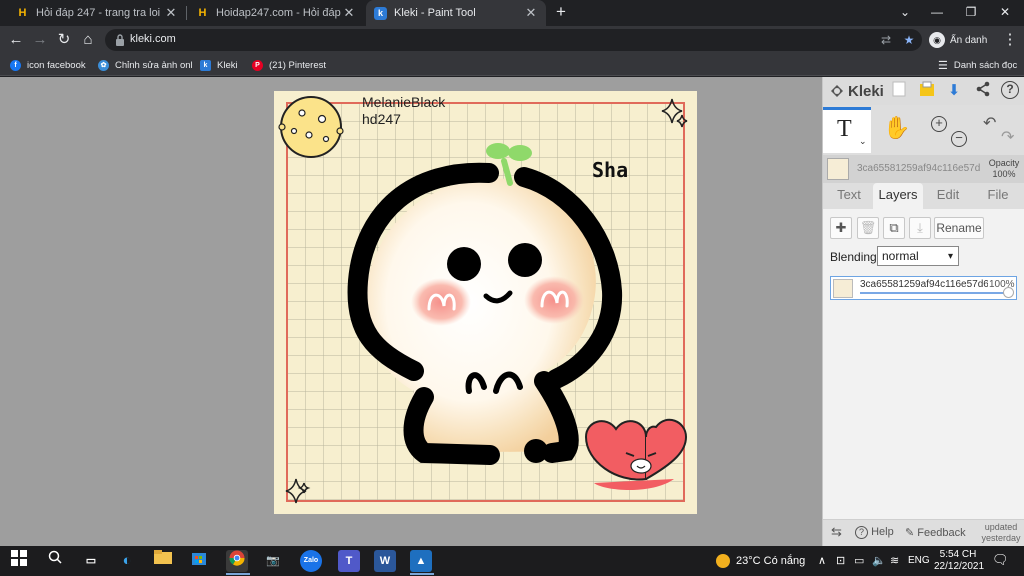 This screenshot has width=1024, height=576. What do you see at coordinates (959, 561) in the screenshot?
I see `clock: 5:54 CH 22/12/2021` at bounding box center [959, 561].